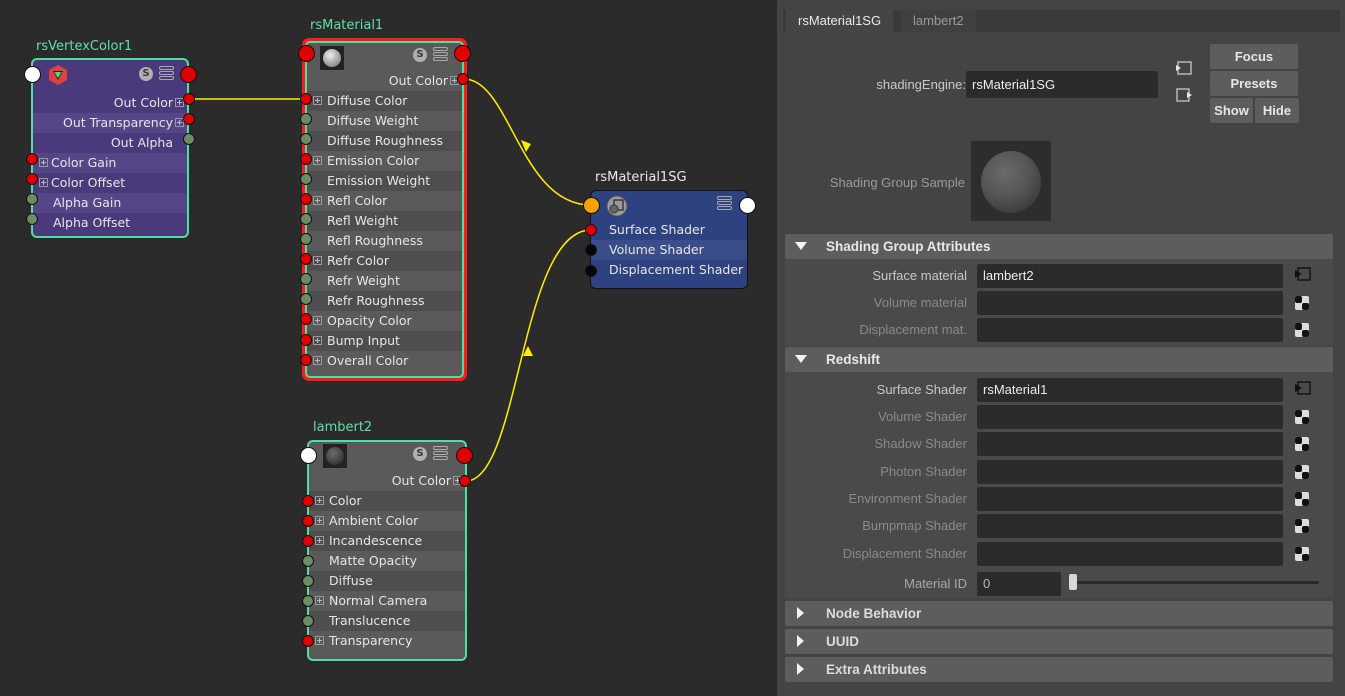  I want to click on plug-row-color-offset: Color Offset, so click(110, 183).